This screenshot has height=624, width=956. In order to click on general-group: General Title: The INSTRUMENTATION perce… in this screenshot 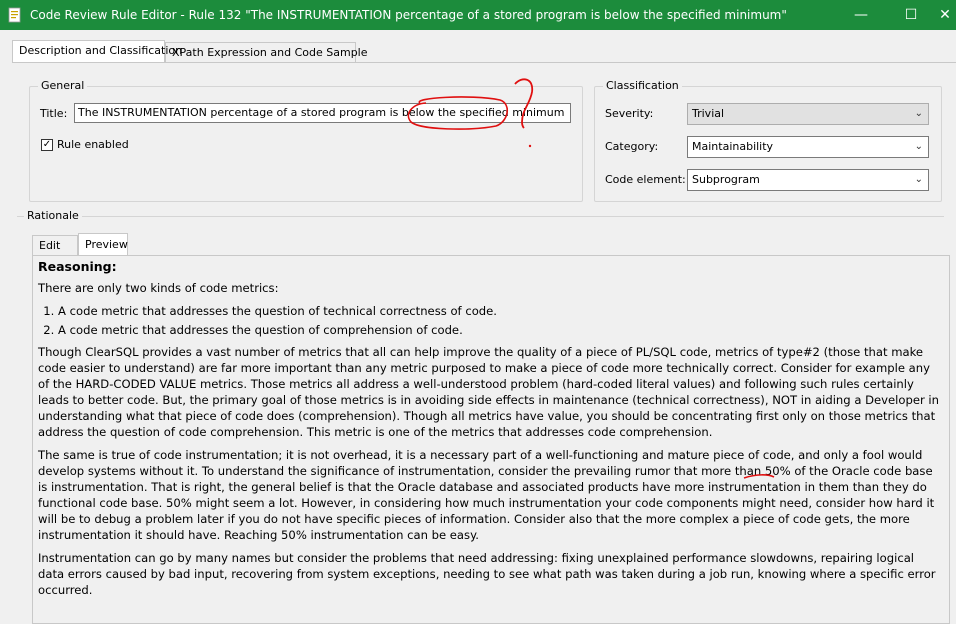, I will do `click(306, 140)`.